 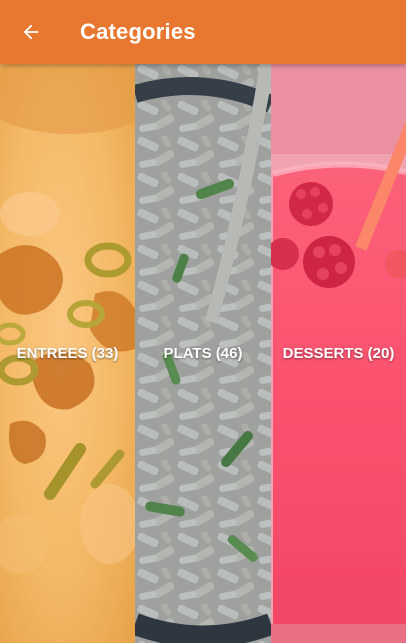 I want to click on back-button, so click(x=31, y=32).